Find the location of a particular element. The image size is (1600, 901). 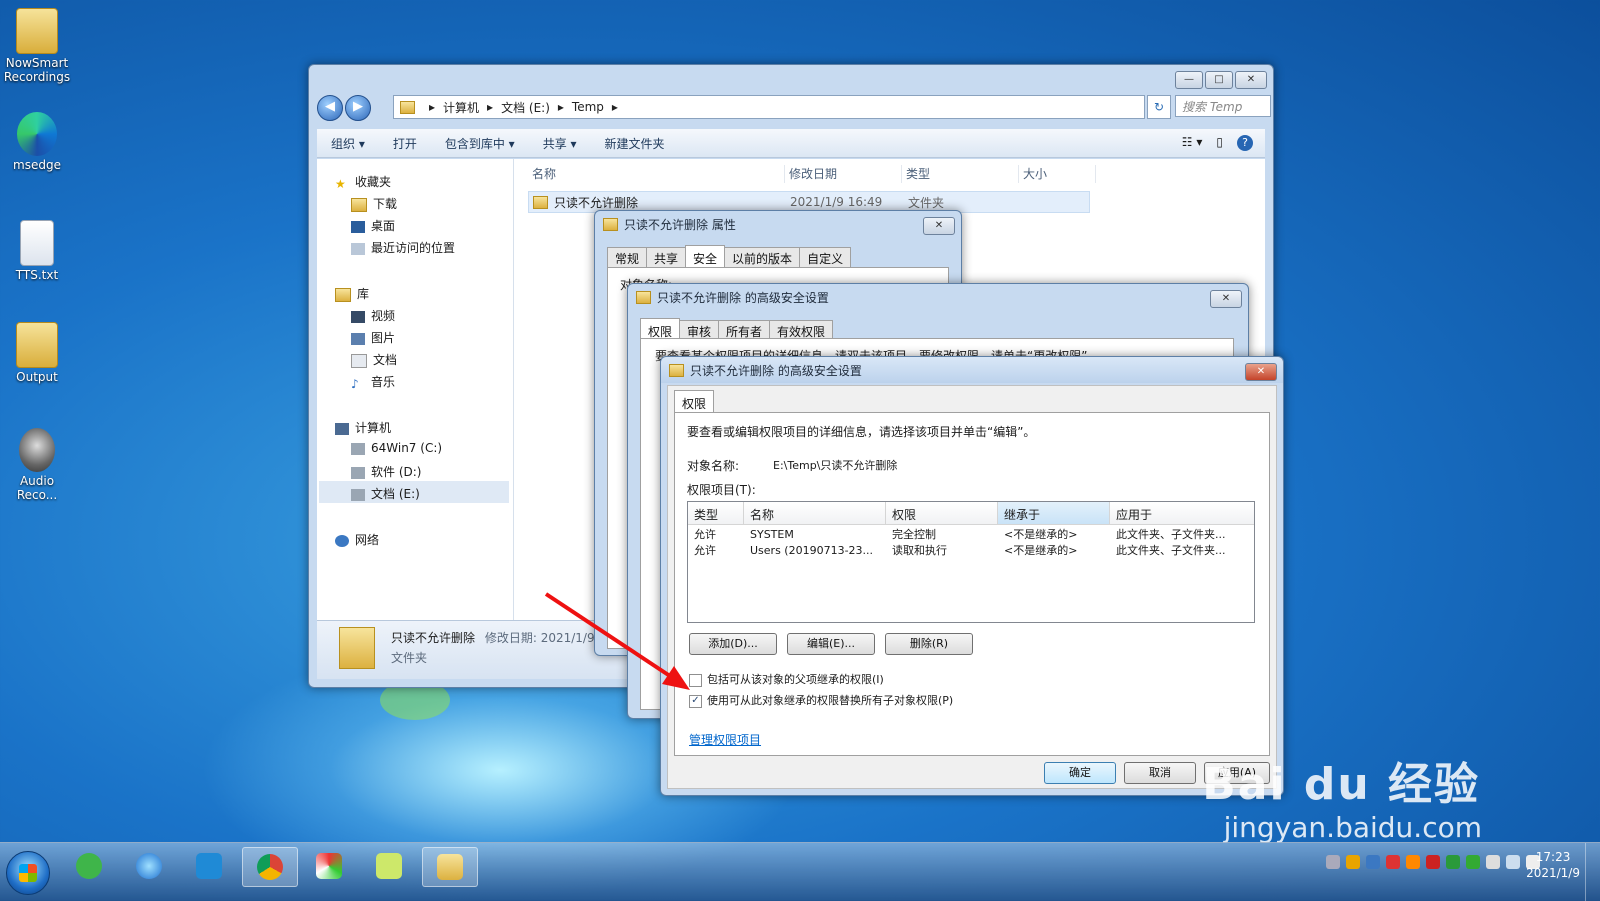

nav-library: 库 is located at coordinates (352, 293).